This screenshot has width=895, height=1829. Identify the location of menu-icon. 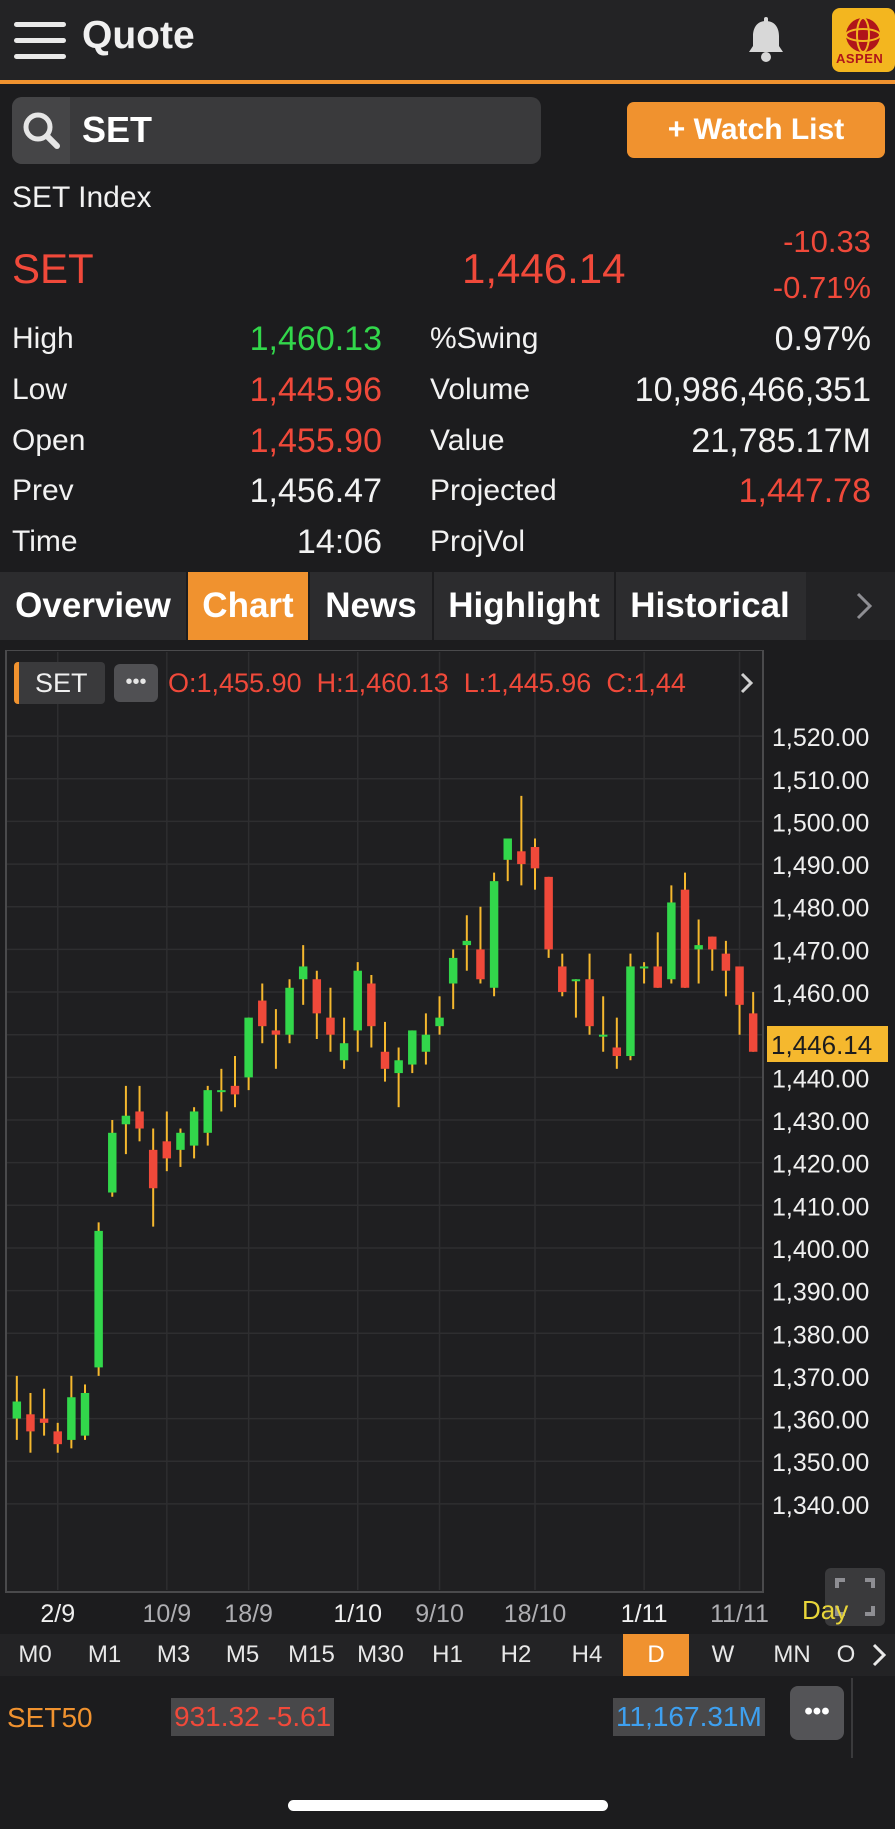
(38, 40).